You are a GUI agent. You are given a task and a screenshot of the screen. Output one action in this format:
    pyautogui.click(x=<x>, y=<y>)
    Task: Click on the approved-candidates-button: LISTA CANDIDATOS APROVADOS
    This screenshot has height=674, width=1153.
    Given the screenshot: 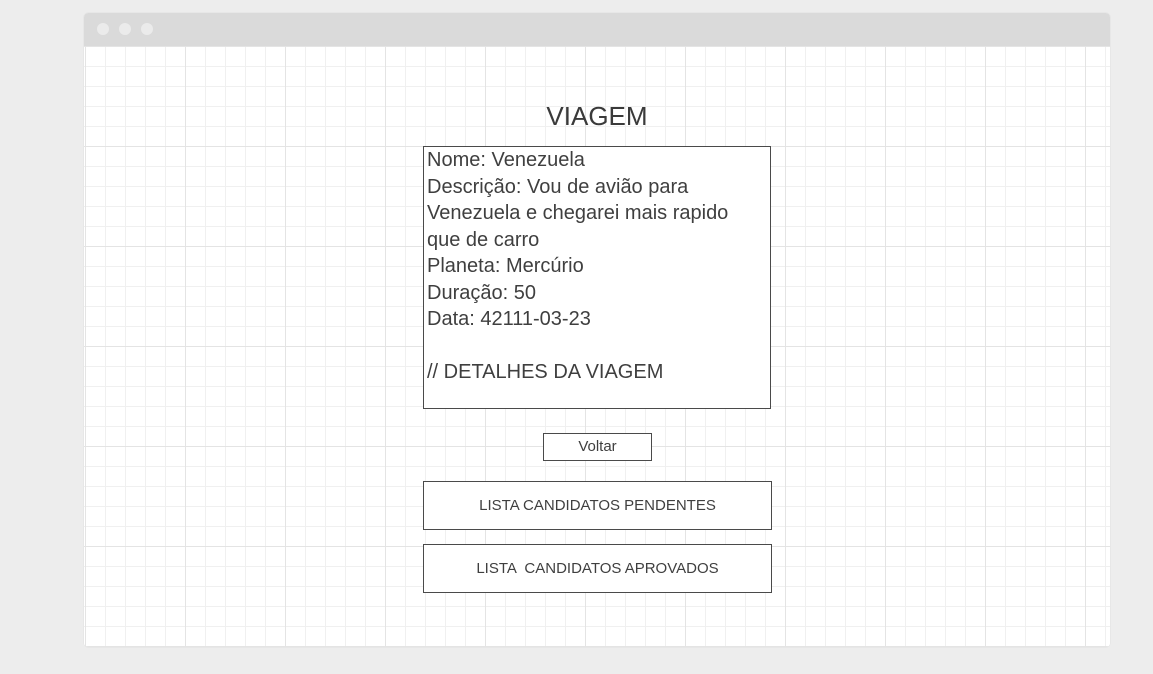 What is the action you would take?
    pyautogui.click(x=597, y=568)
    